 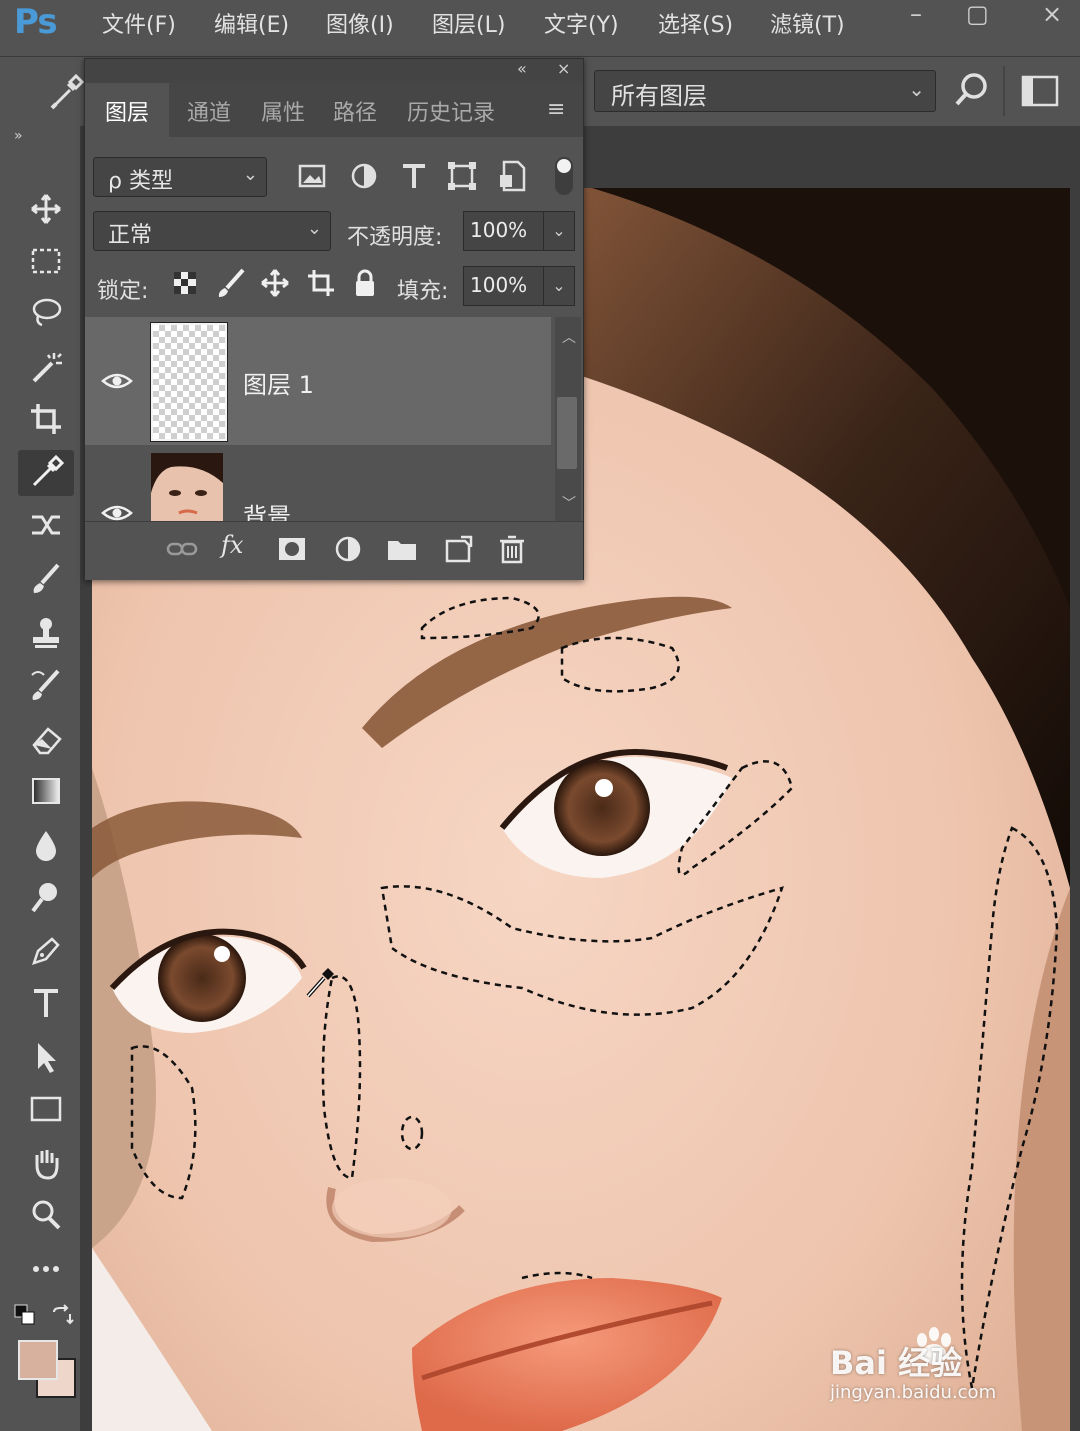 What do you see at coordinates (765, 91) in the screenshot?
I see `sample-layers-dropdown: 所有图层 ⌄` at bounding box center [765, 91].